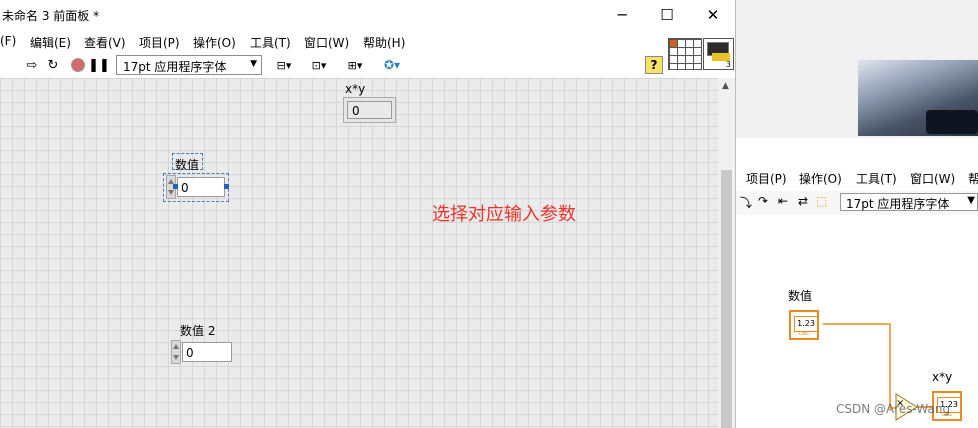  What do you see at coordinates (898, 204) in the screenshot?
I see `bd-font-select-value: 17pt 应用程序字体` at bounding box center [898, 204].